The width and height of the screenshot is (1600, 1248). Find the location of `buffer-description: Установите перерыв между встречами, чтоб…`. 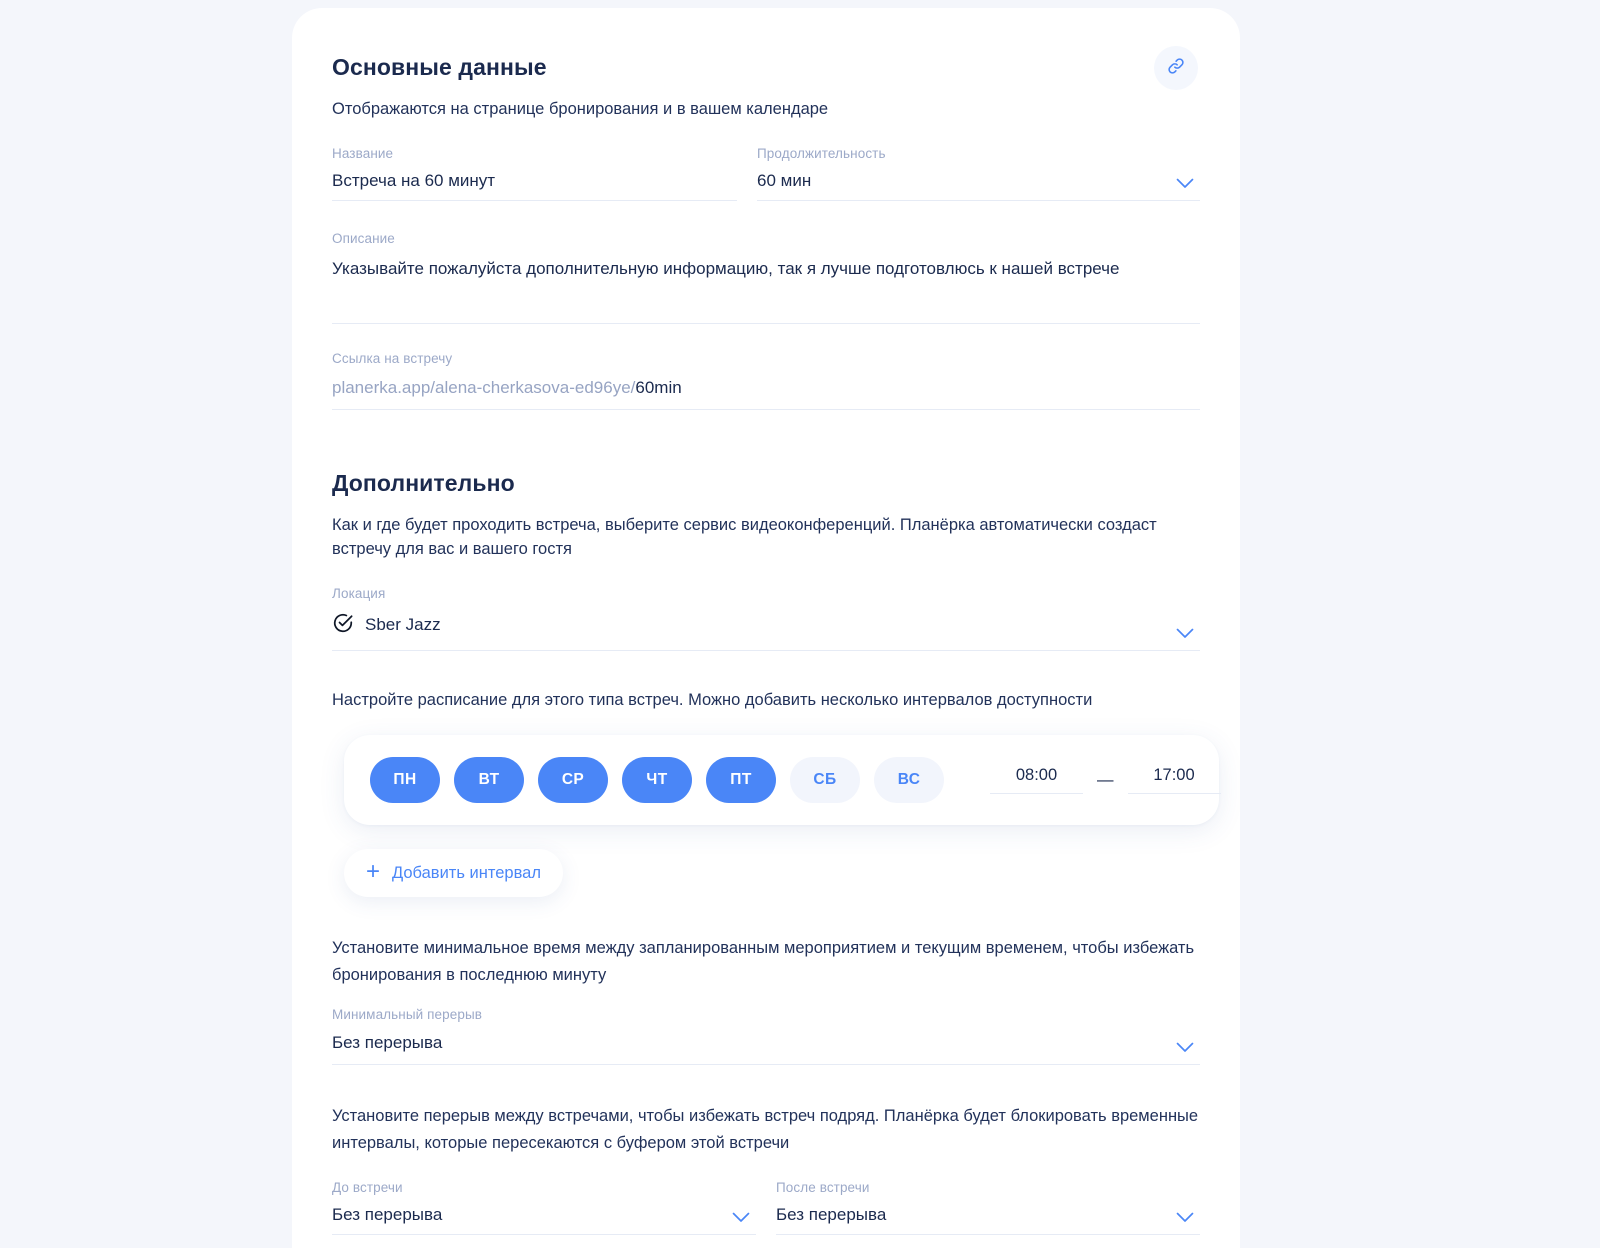

buffer-description: Установите перерыв между встречами, чтоб… is located at coordinates (765, 1129).